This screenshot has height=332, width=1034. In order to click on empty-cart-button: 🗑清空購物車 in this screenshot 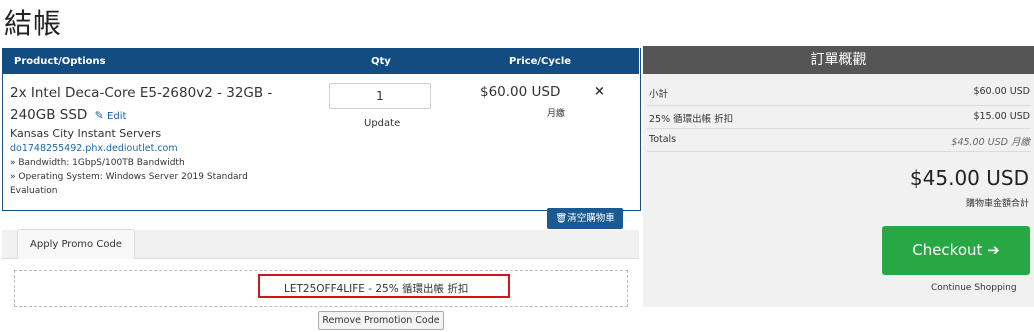, I will do `click(585, 218)`.